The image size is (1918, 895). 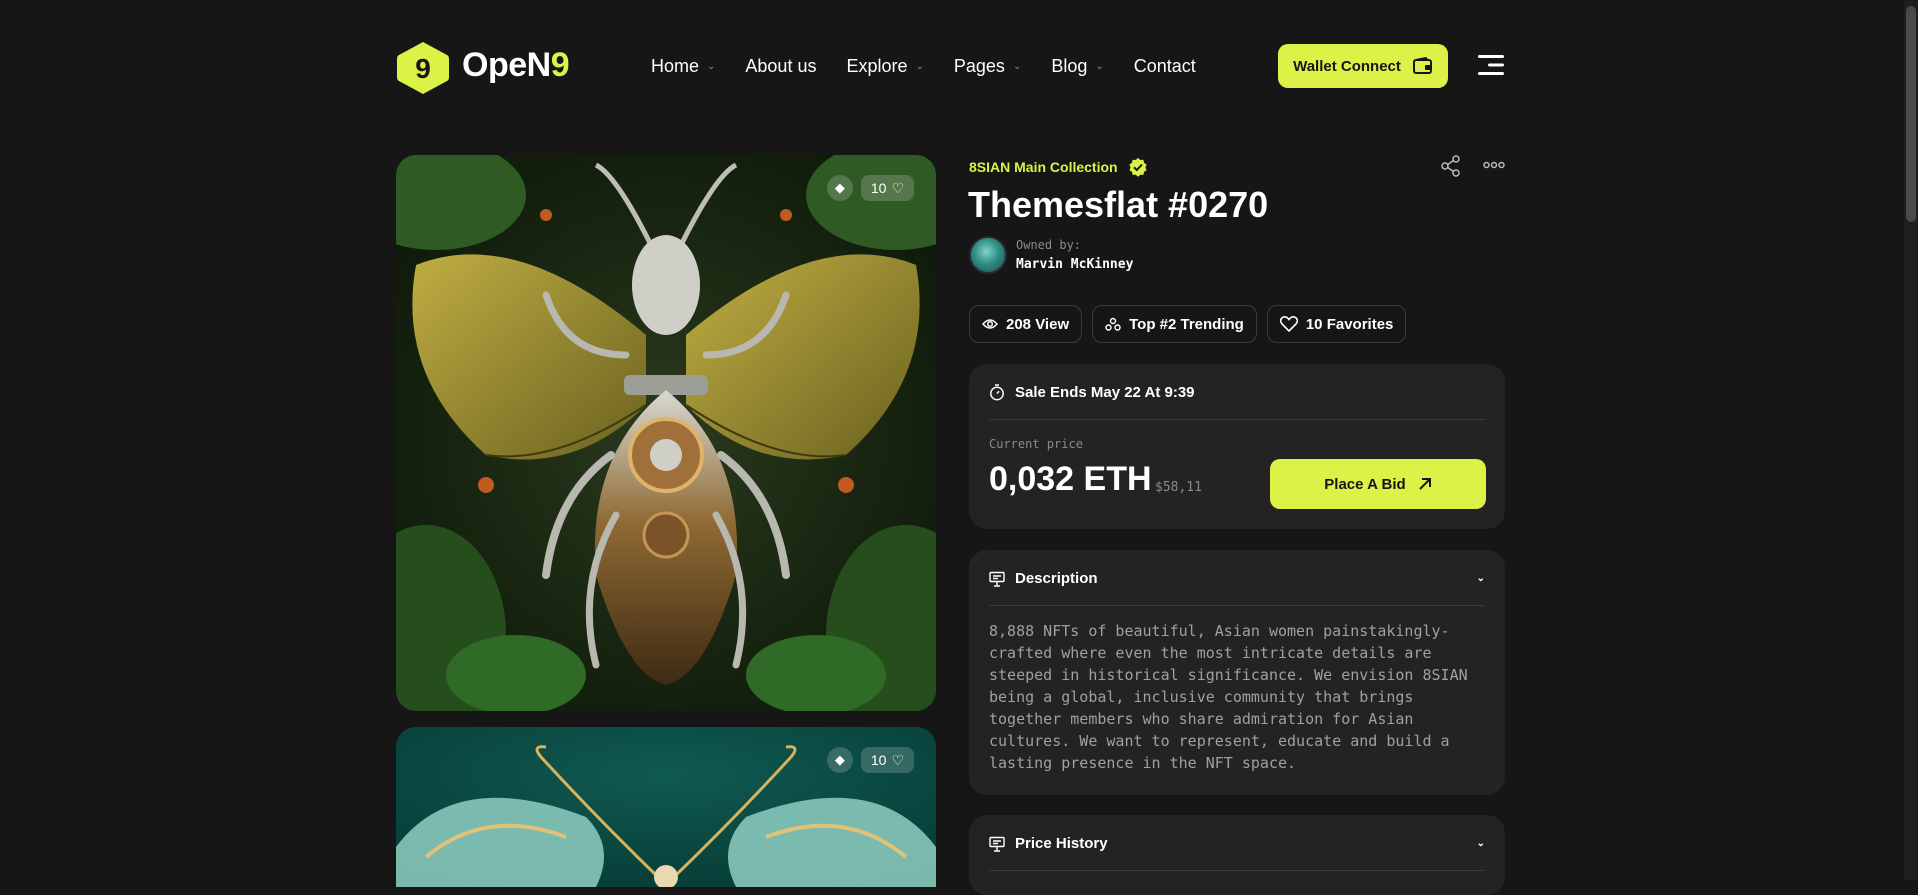 I want to click on arrow-up-right-icon, so click(x=1424, y=484).